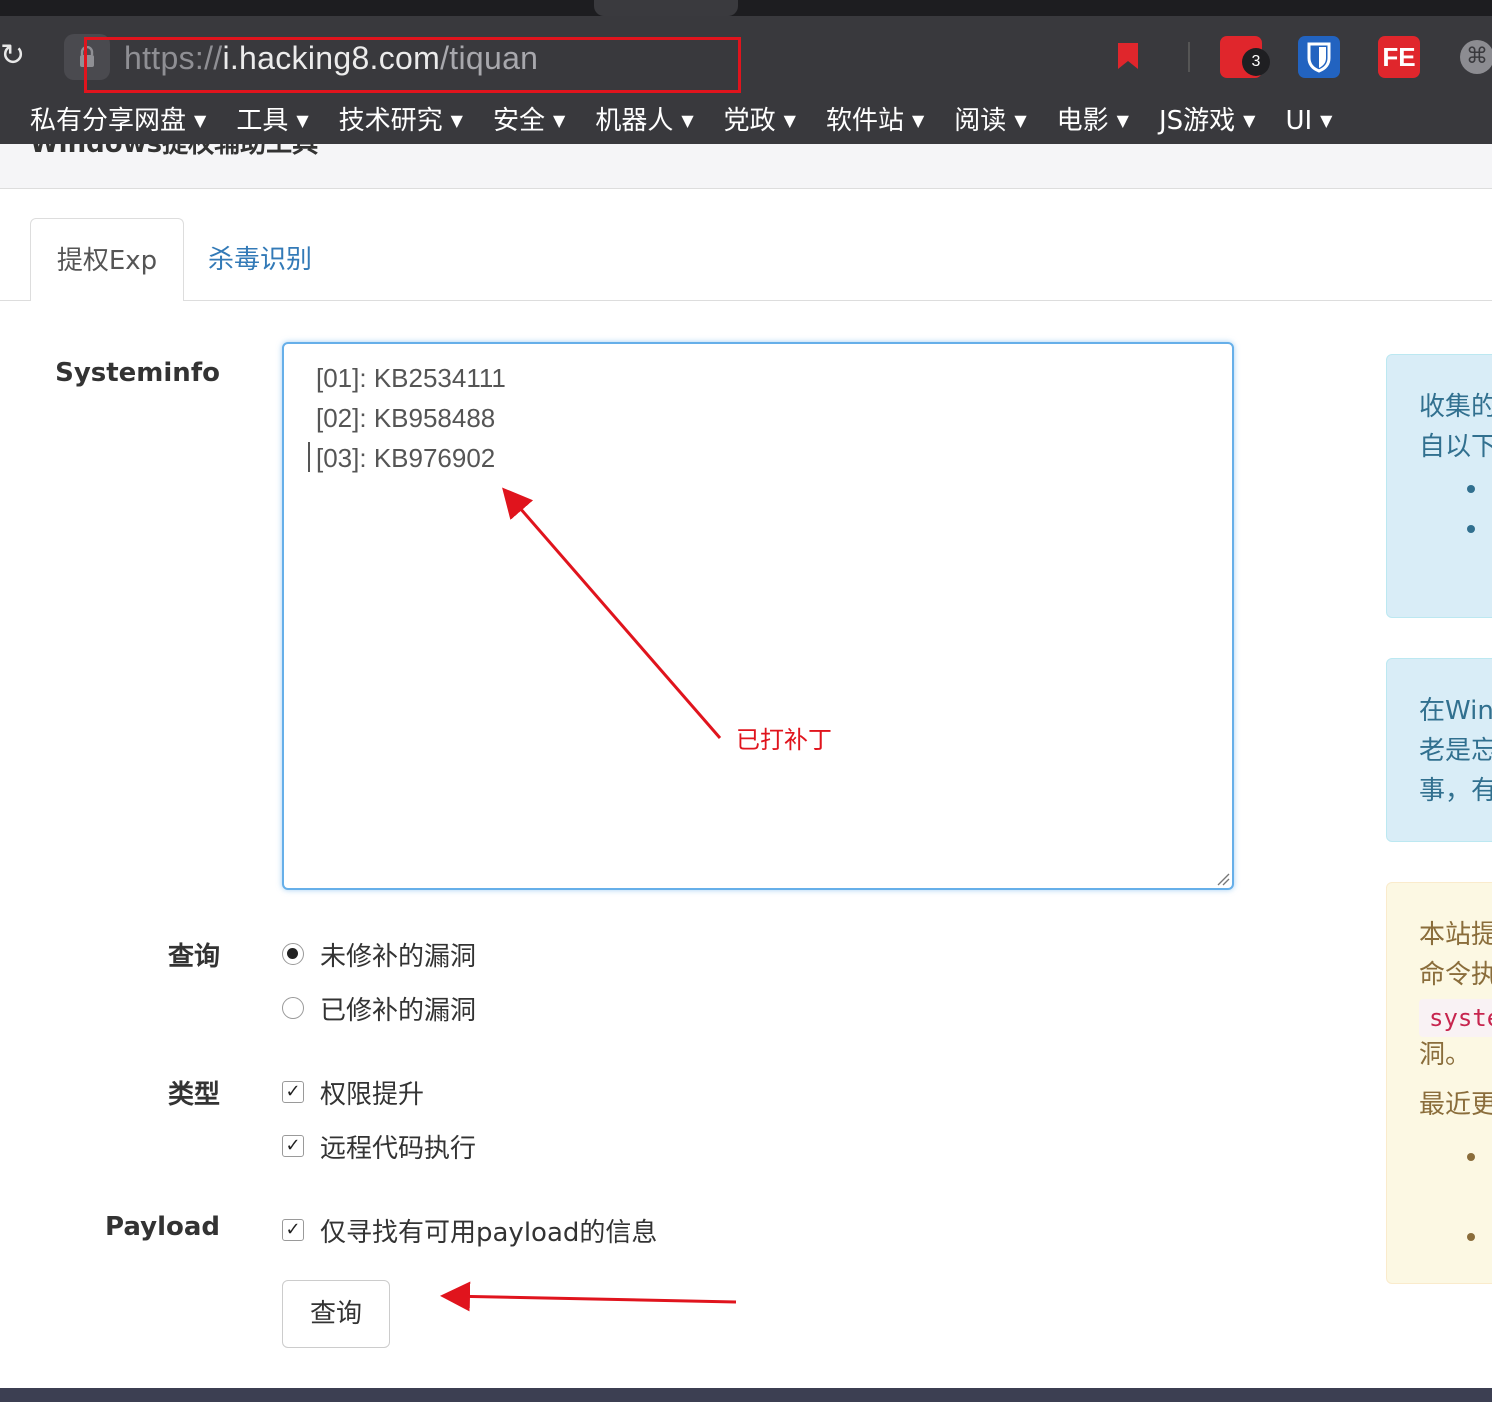 Image resolution: width=1492 pixels, height=1402 pixels. I want to click on panel-text: 在Win, so click(1455, 711).